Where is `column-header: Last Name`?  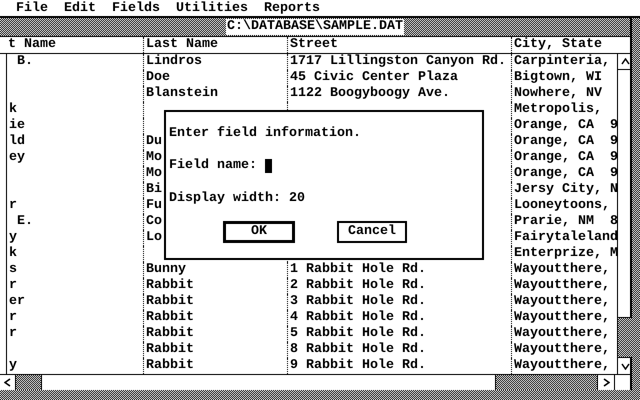 column-header: Last Name is located at coordinates (215, 45).